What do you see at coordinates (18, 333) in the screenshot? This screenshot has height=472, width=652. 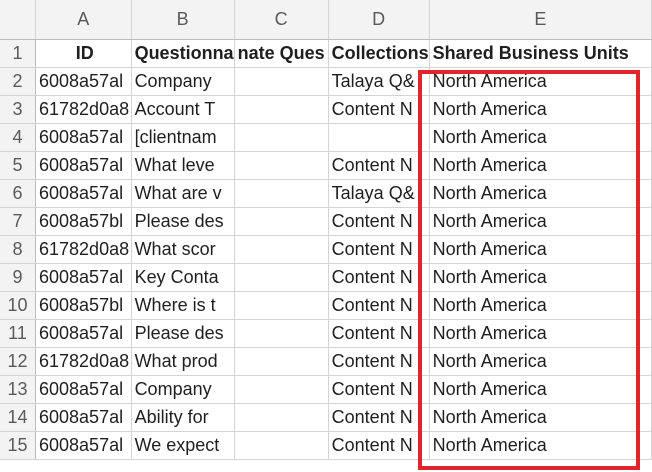 I see `row-header: 11` at bounding box center [18, 333].